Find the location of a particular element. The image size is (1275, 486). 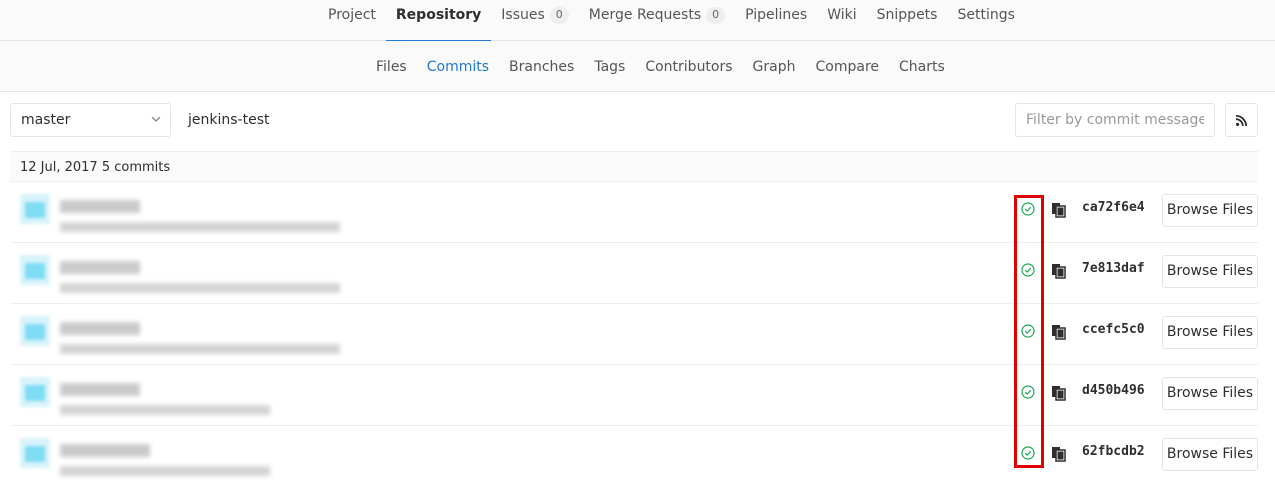

commit-row: 7e813daf Browse Files is located at coordinates (634, 273).